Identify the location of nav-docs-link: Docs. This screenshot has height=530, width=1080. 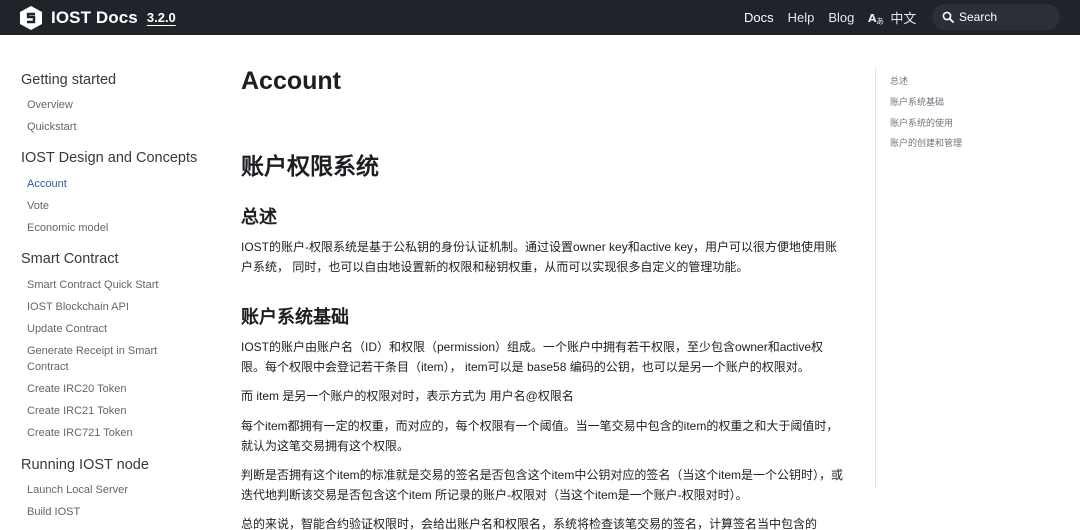
(759, 17).